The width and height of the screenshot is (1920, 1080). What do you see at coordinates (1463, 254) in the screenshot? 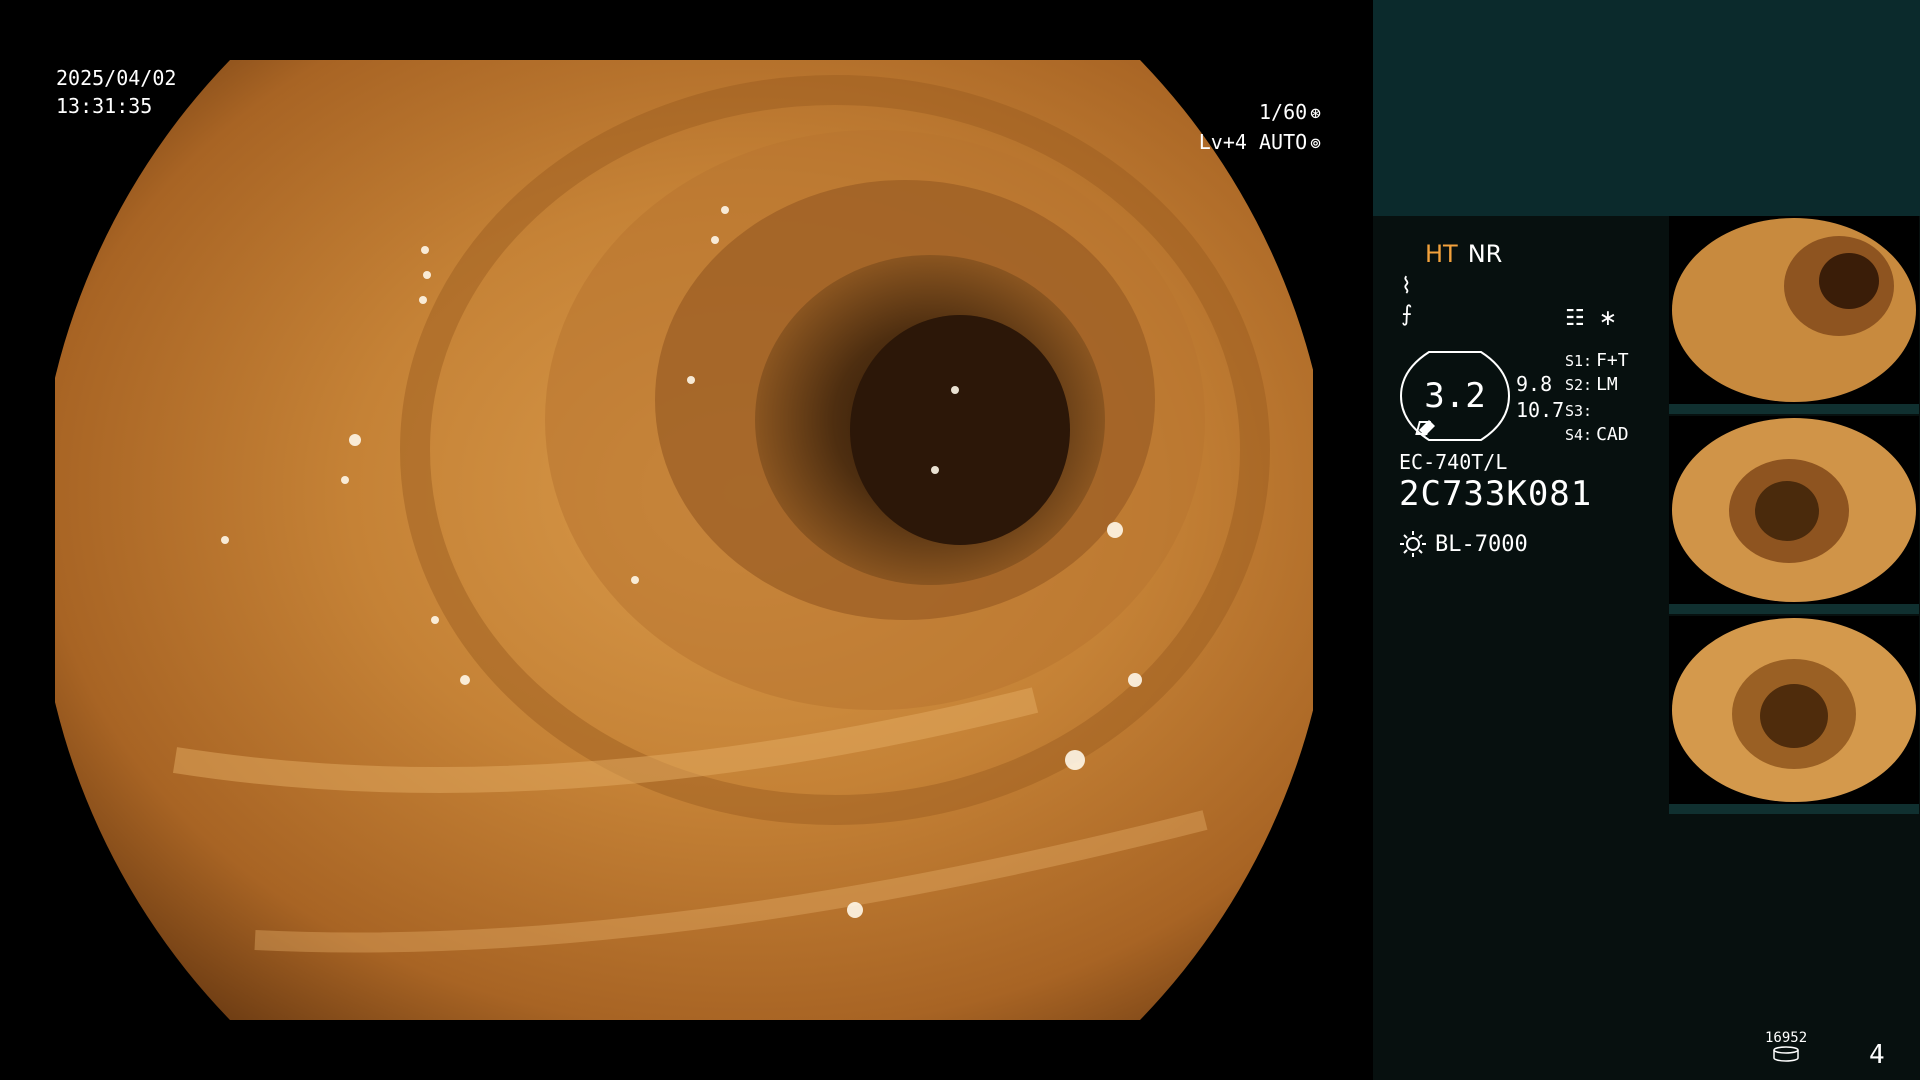
I see `processing-modes: HT NR` at bounding box center [1463, 254].